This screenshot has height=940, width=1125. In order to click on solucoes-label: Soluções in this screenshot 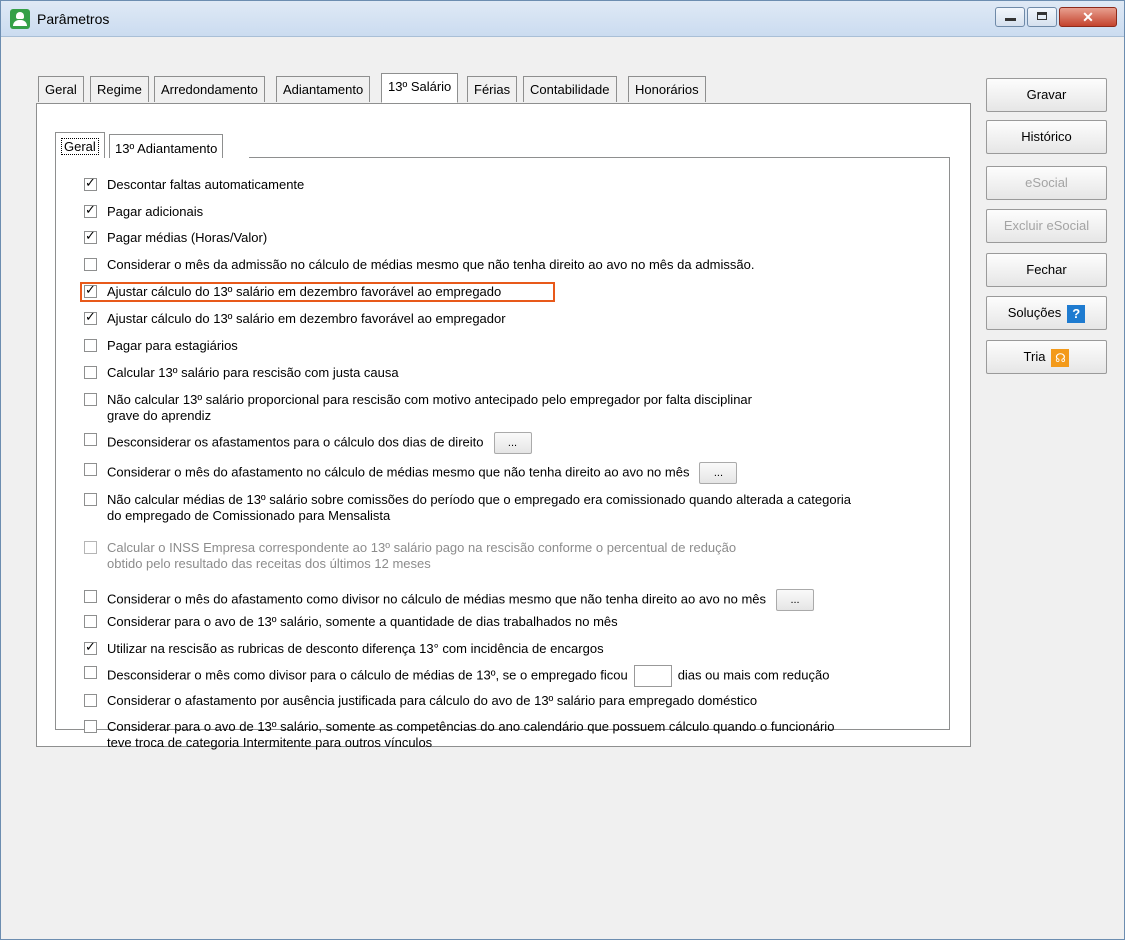, I will do `click(1034, 312)`.